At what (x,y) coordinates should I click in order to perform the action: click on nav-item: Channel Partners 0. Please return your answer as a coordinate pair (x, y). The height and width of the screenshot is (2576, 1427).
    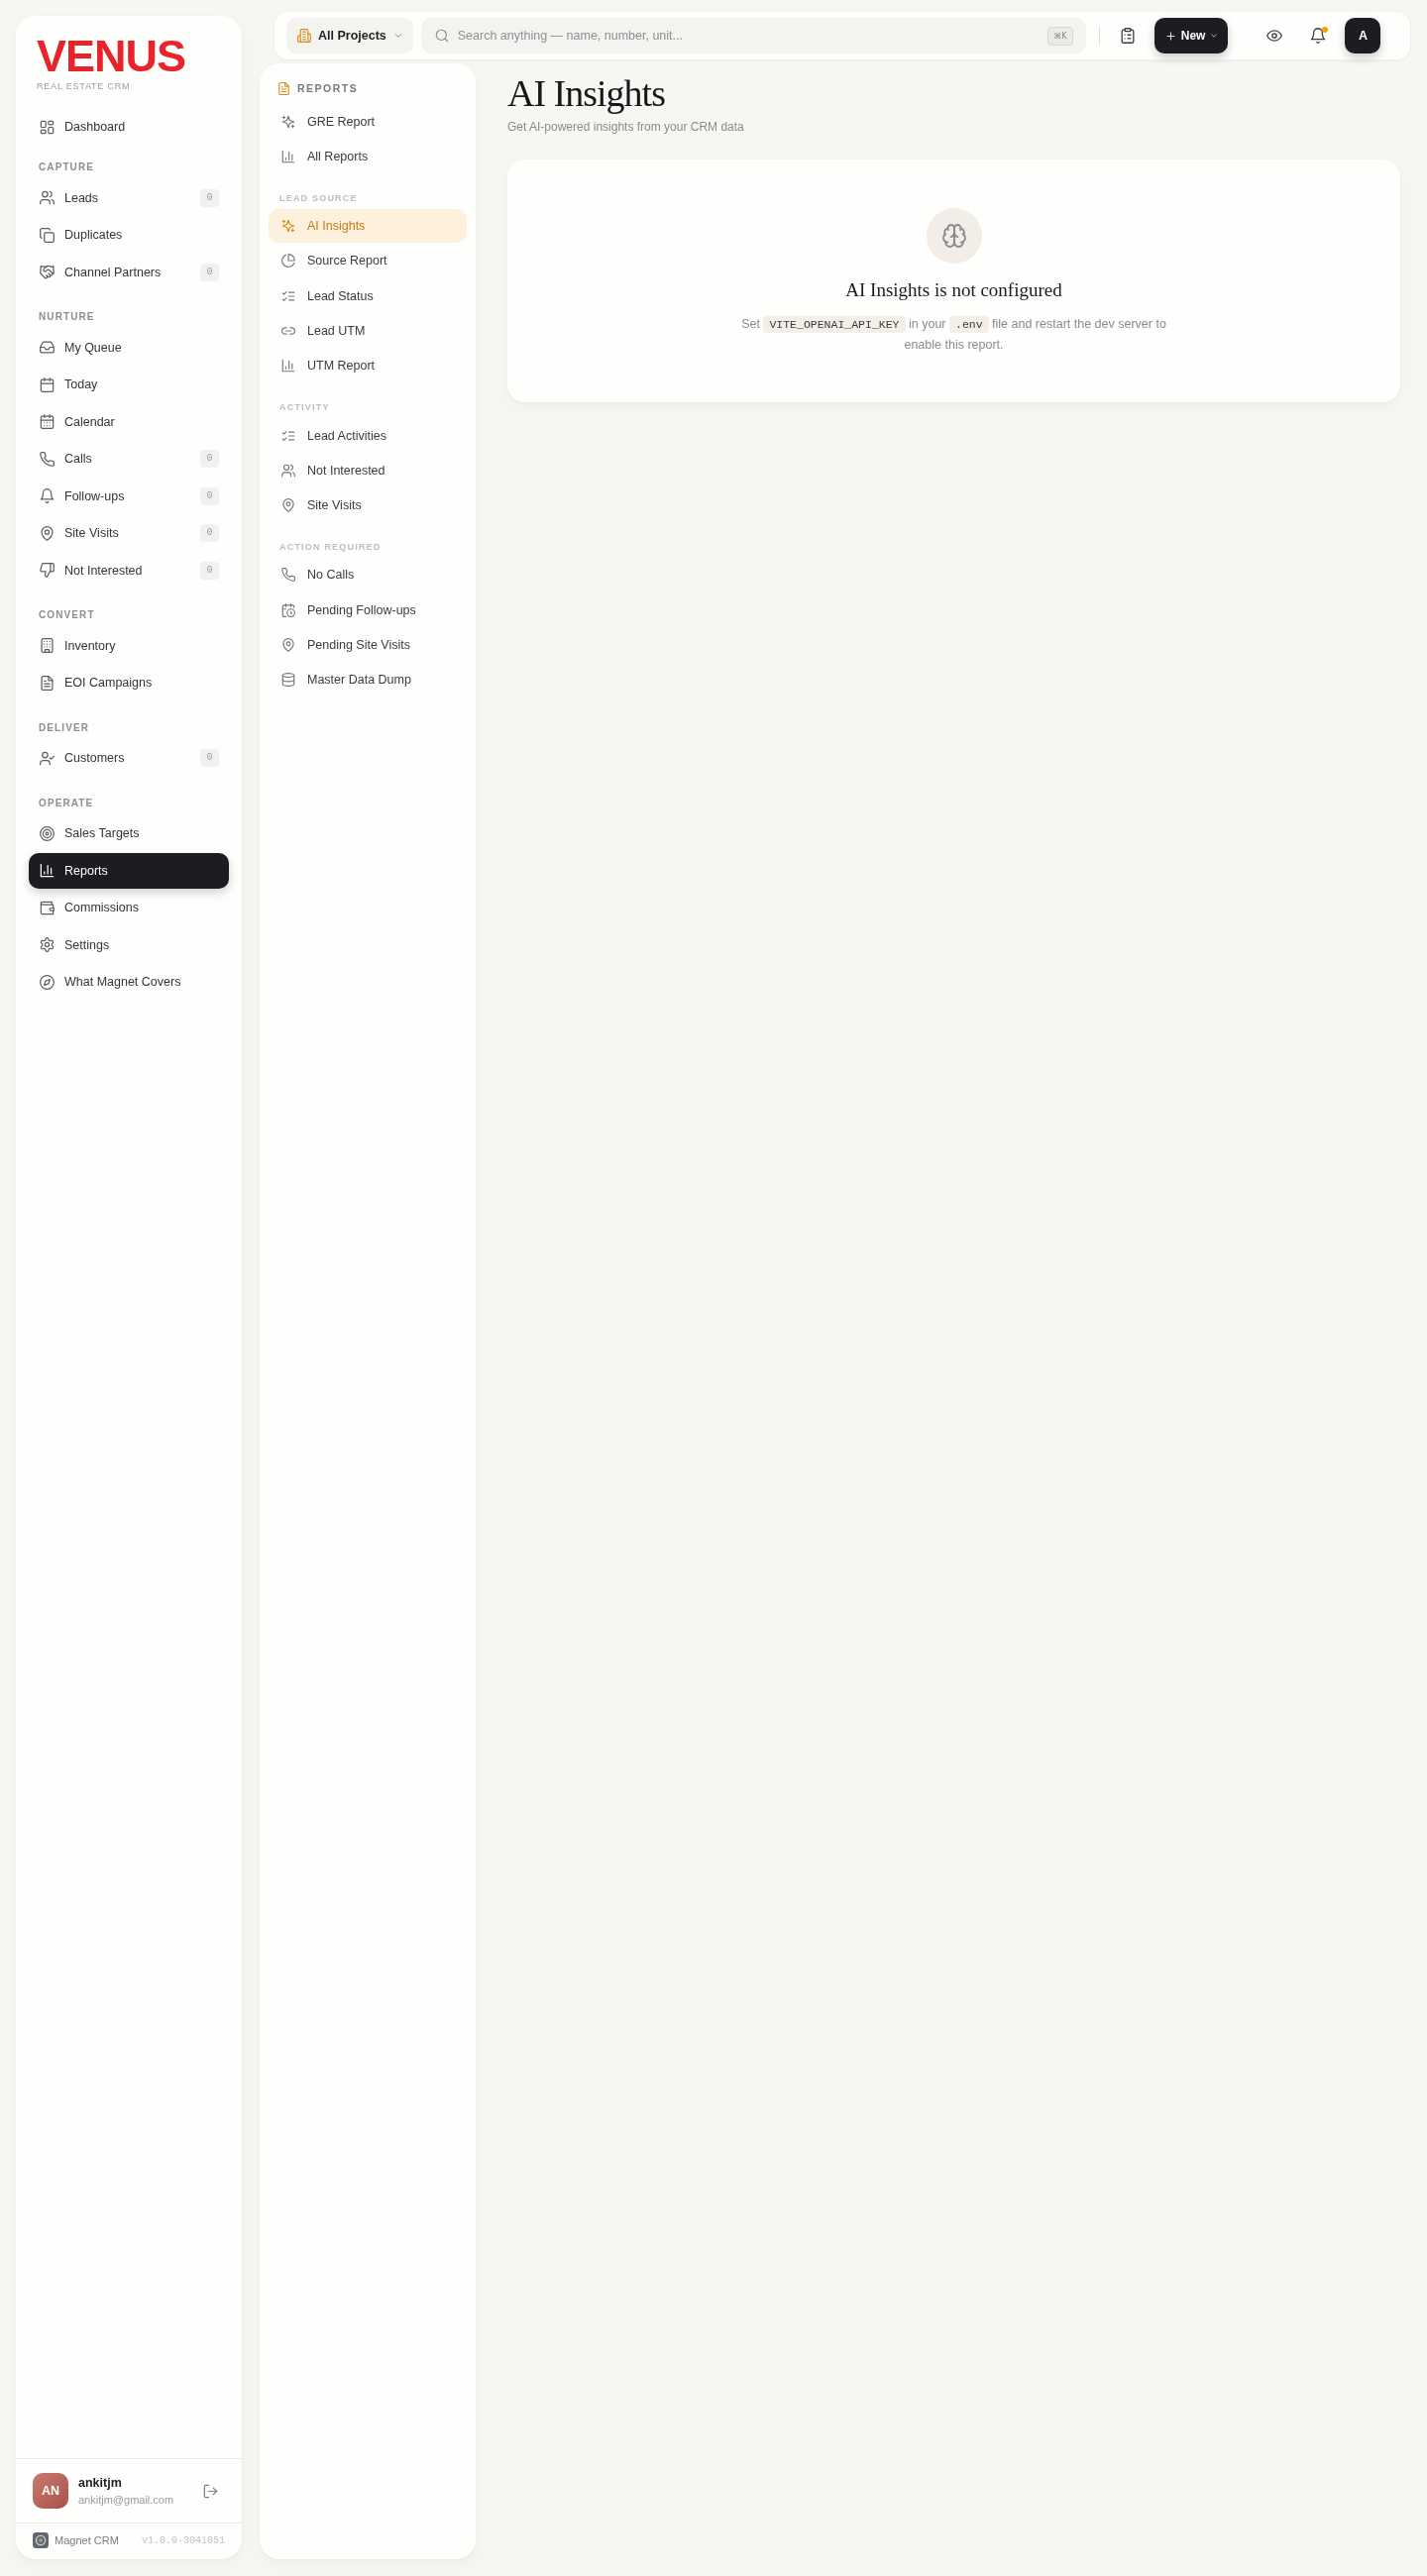
    Looking at the image, I should click on (129, 272).